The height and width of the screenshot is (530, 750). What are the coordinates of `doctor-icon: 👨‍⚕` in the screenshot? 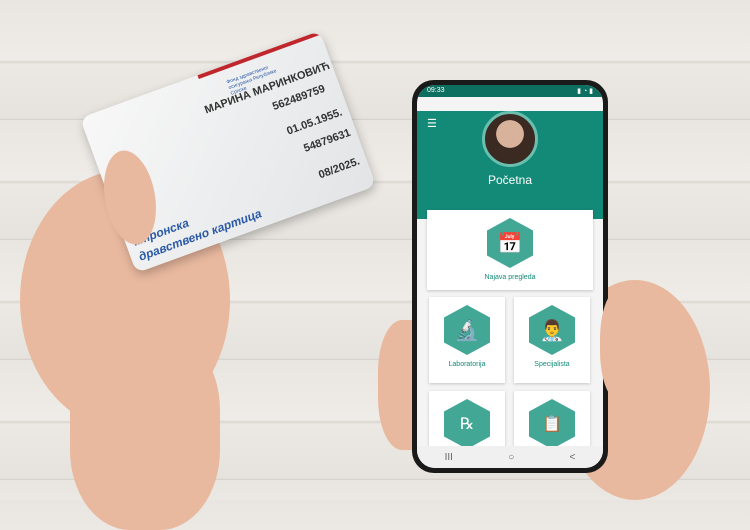 It's located at (552, 330).